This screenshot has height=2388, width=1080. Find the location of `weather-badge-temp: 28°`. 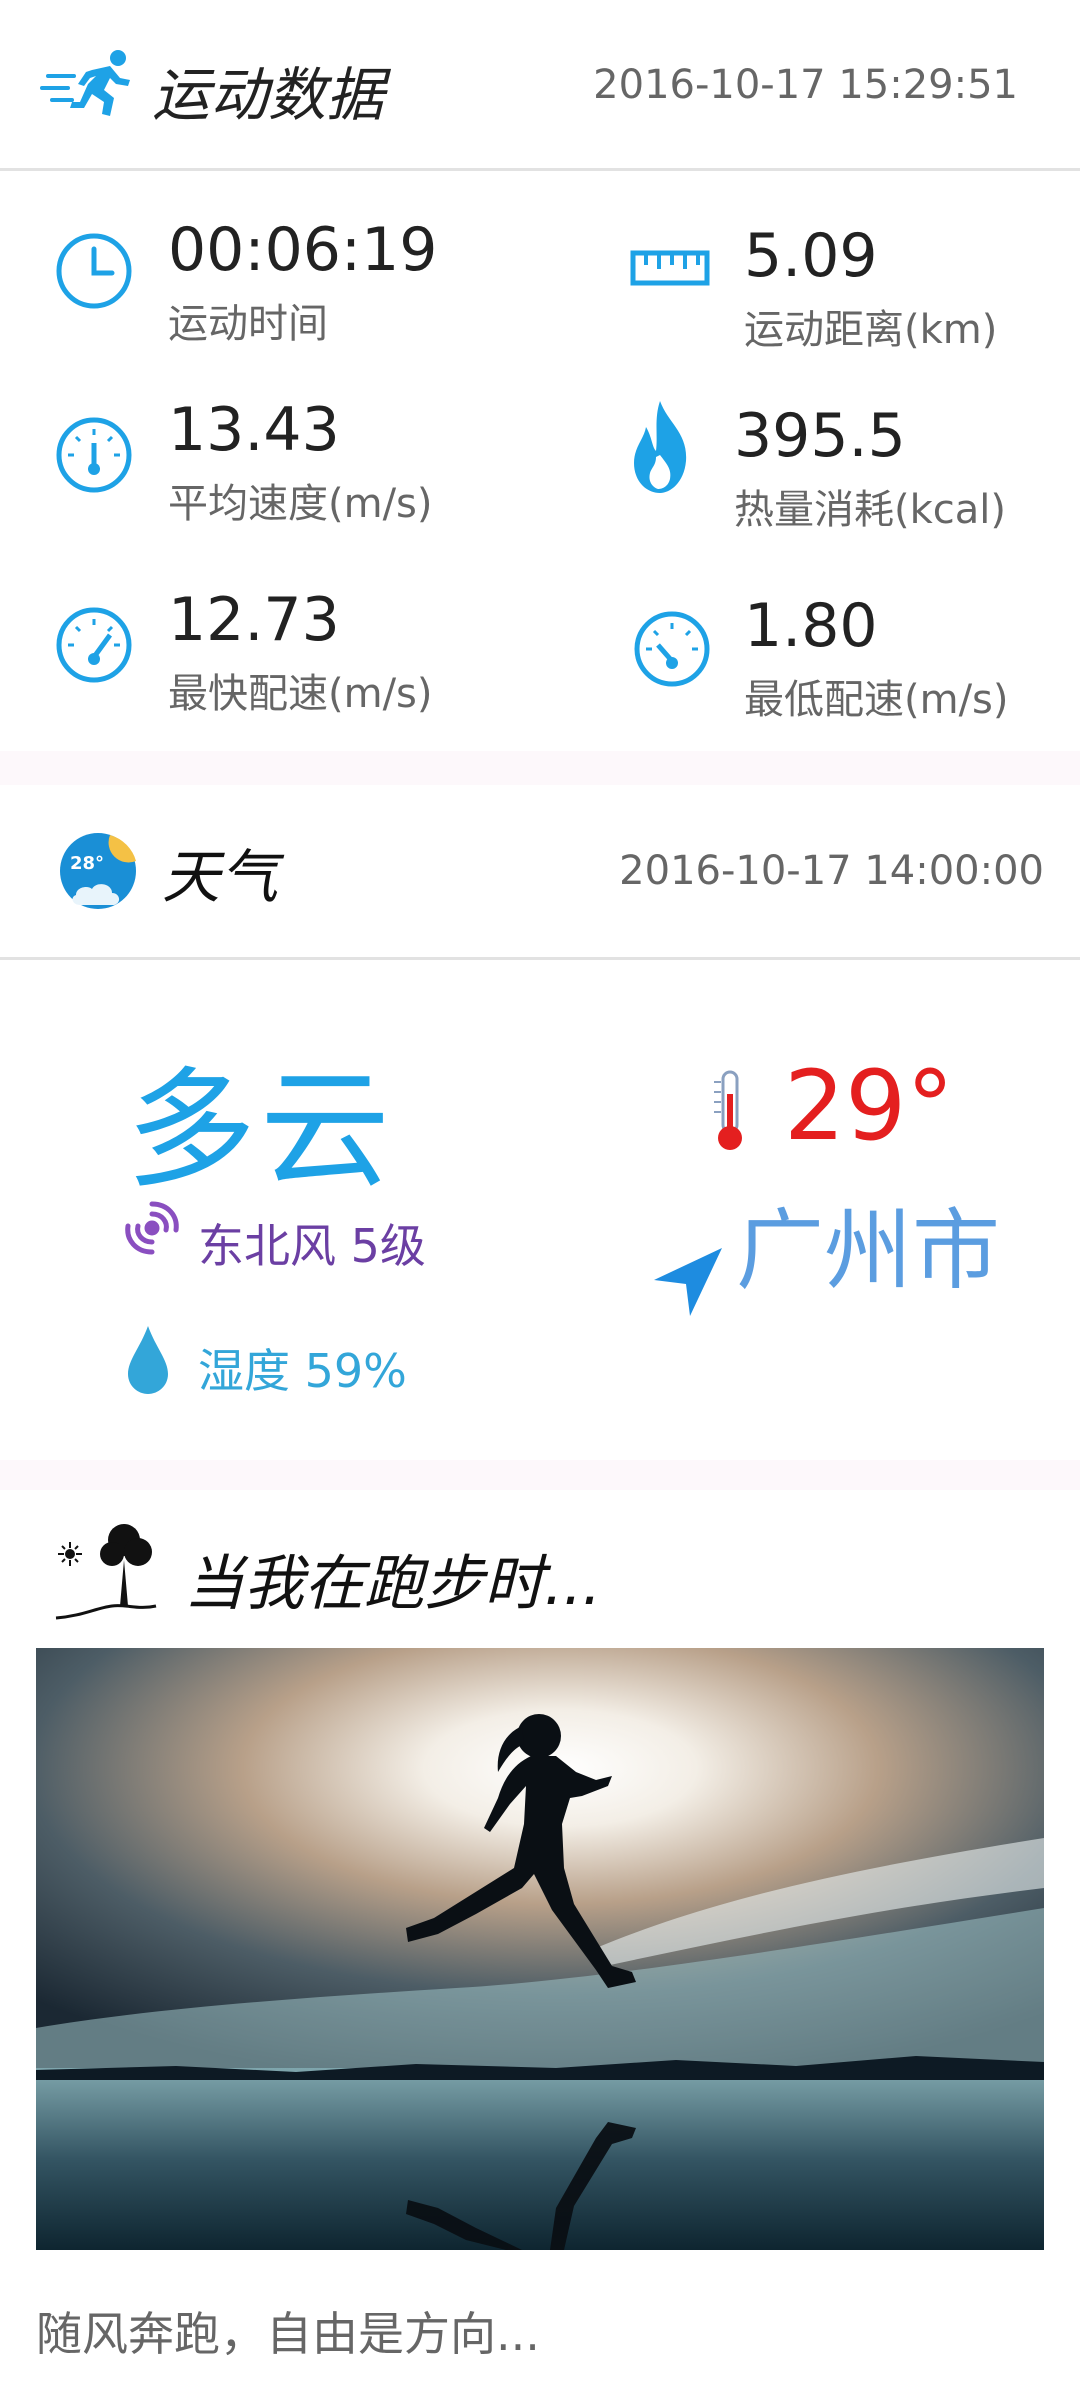

weather-badge-temp: 28° is located at coordinates (87, 863).